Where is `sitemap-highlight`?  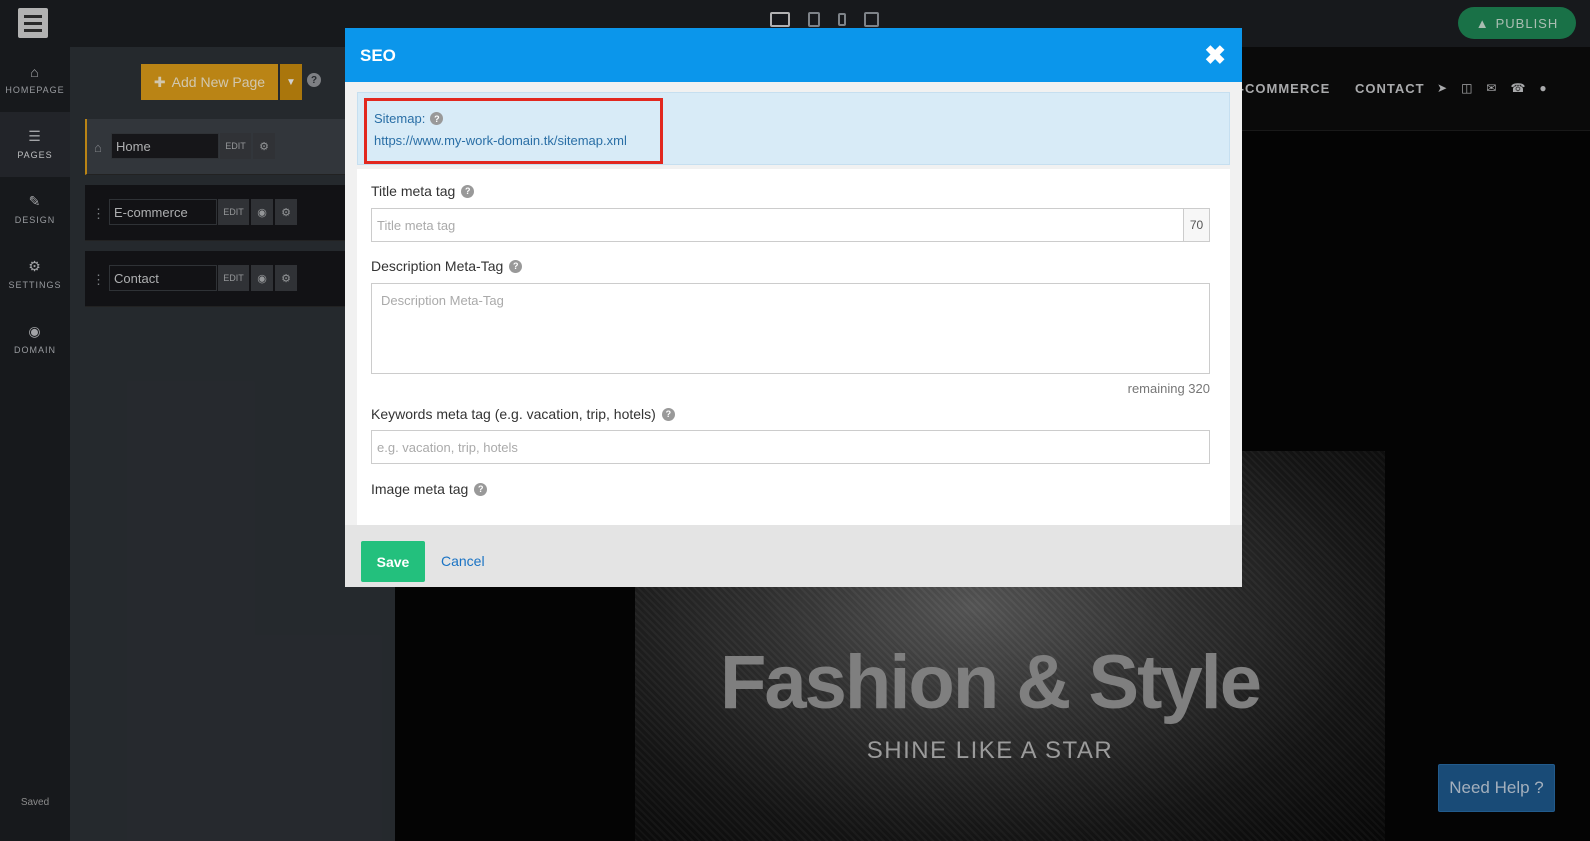 sitemap-highlight is located at coordinates (513, 131).